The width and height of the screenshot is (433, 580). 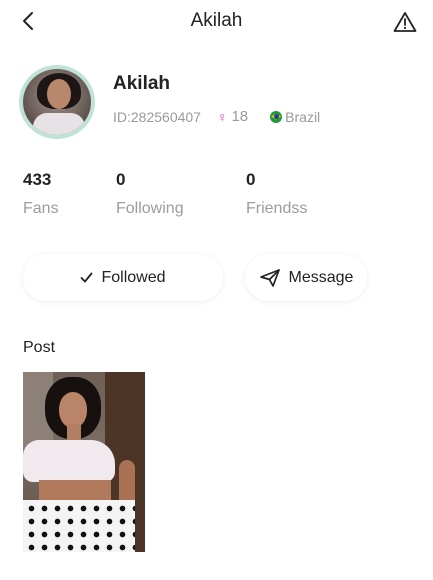 What do you see at coordinates (41, 208) in the screenshot?
I see `fans-label: Fans` at bounding box center [41, 208].